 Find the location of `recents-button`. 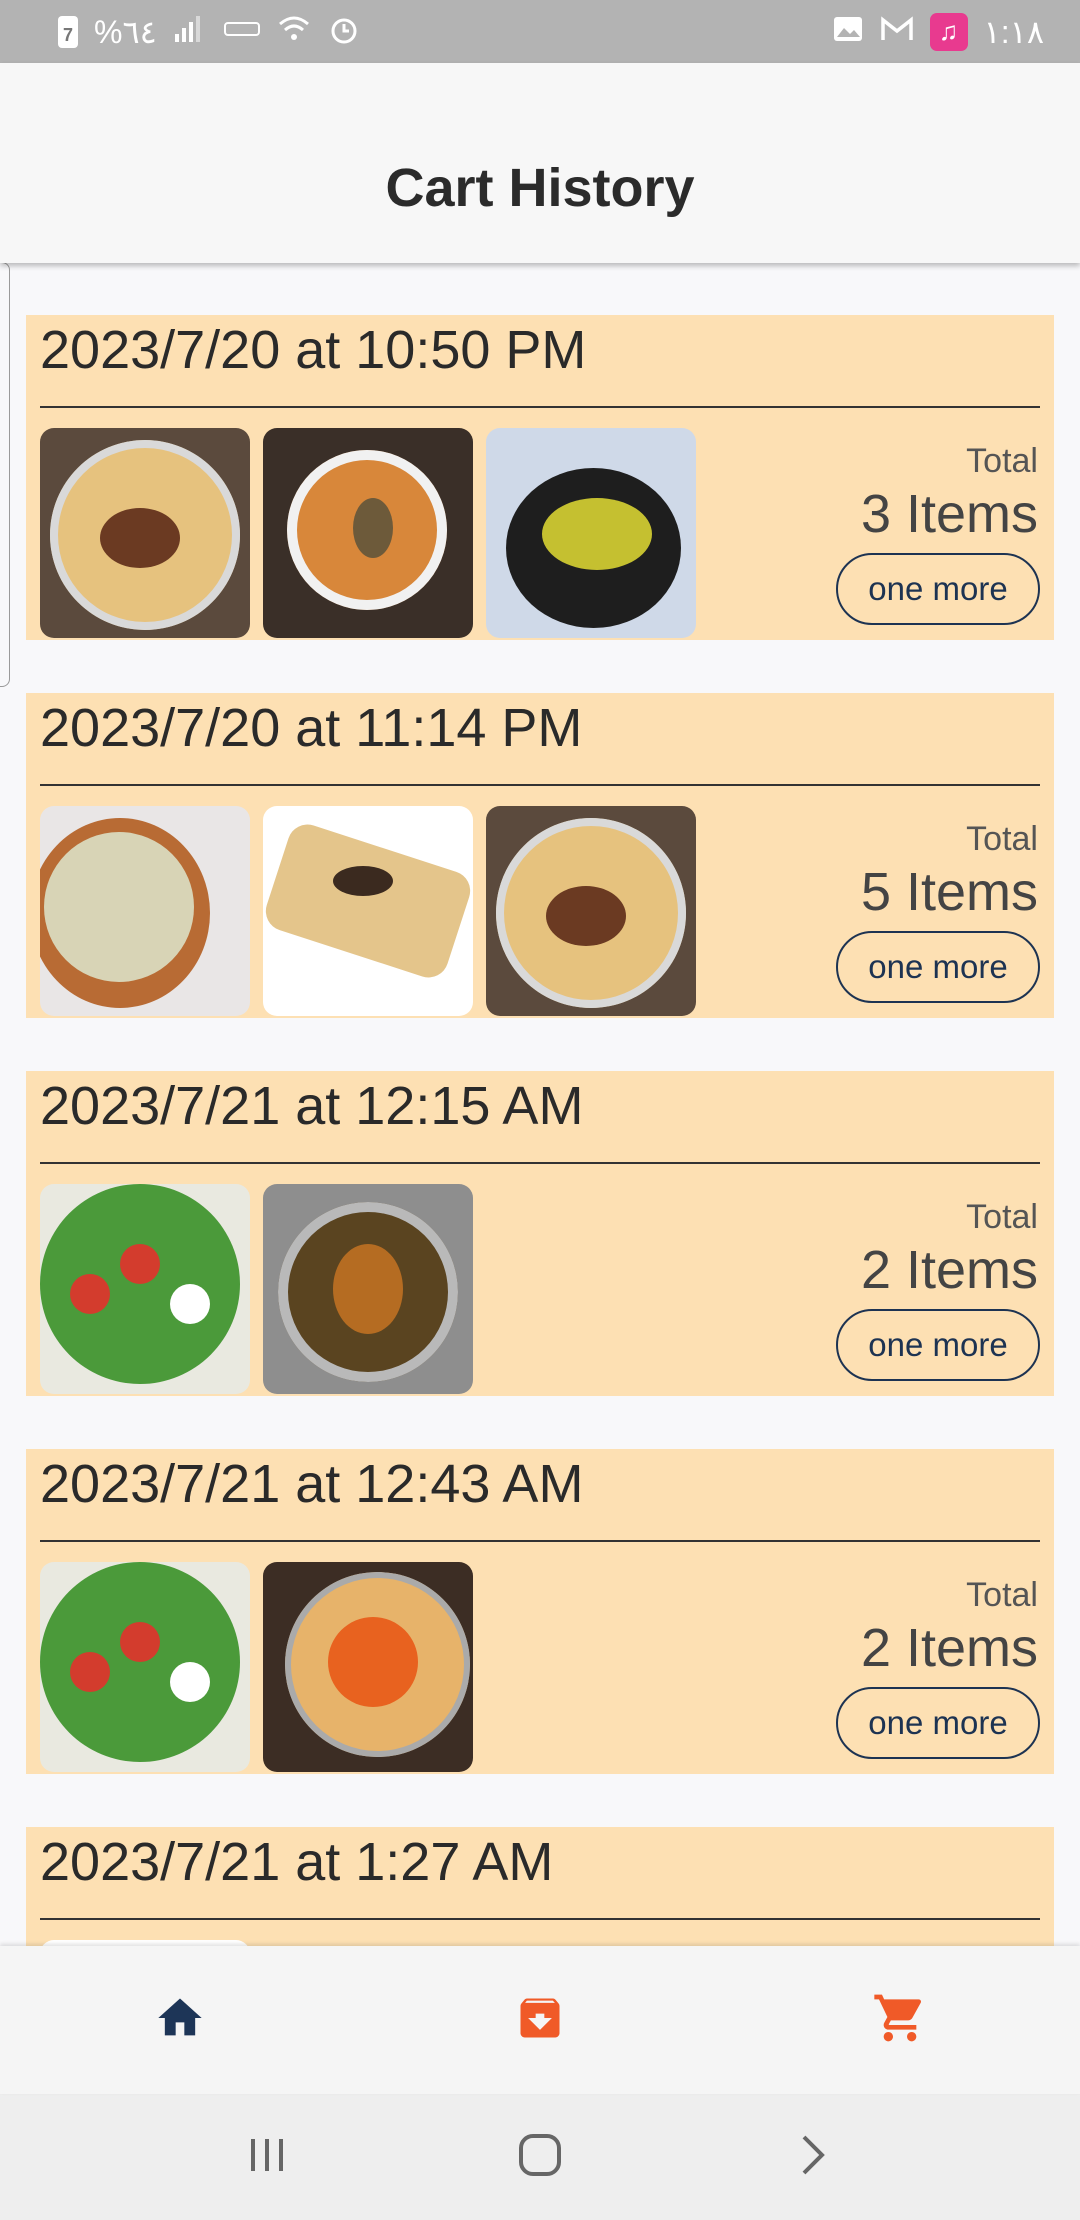

recents-button is located at coordinates (267, 2157).